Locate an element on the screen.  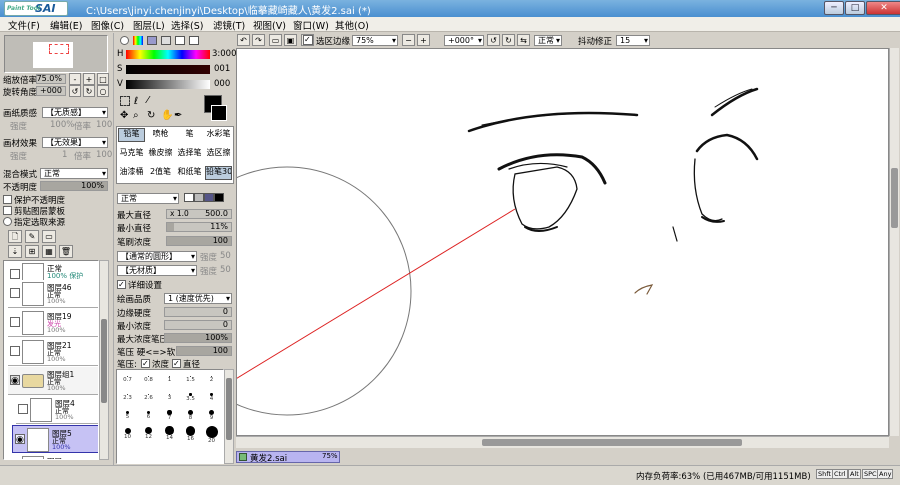
zoom-icon: ⌕ is located at coordinates (136, 115).